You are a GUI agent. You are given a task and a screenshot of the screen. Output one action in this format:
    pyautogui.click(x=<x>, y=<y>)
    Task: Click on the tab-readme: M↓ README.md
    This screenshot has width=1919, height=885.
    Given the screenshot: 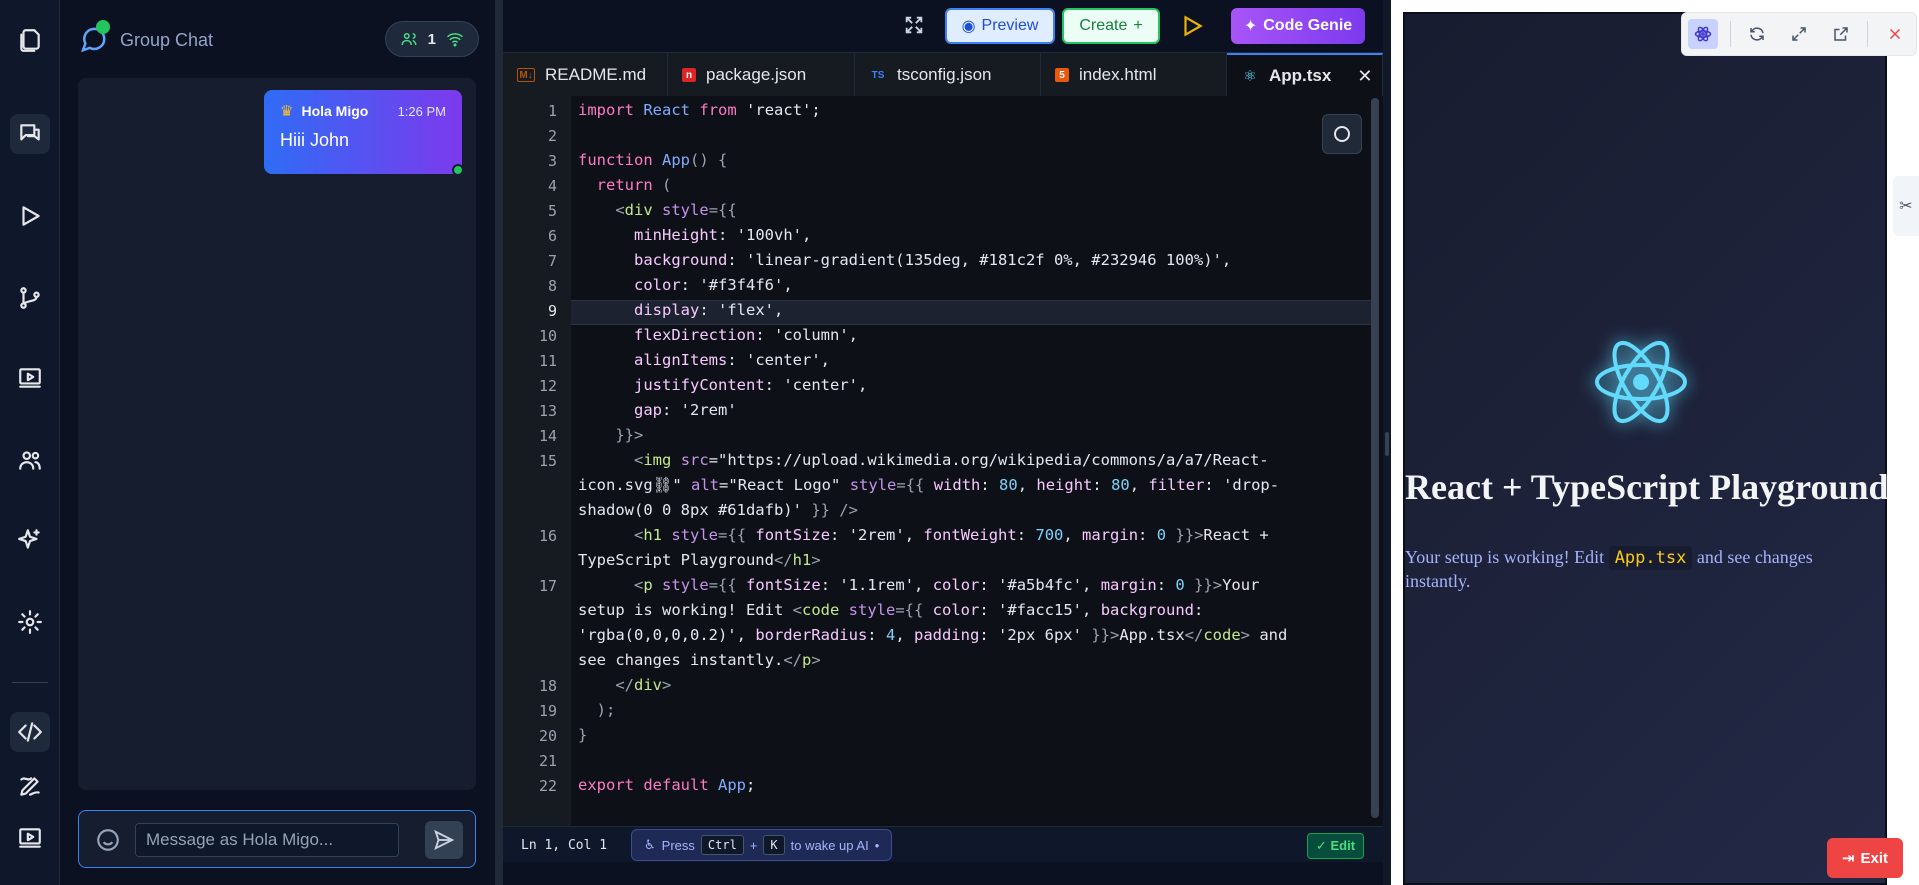 What is the action you would take?
    pyautogui.click(x=585, y=75)
    